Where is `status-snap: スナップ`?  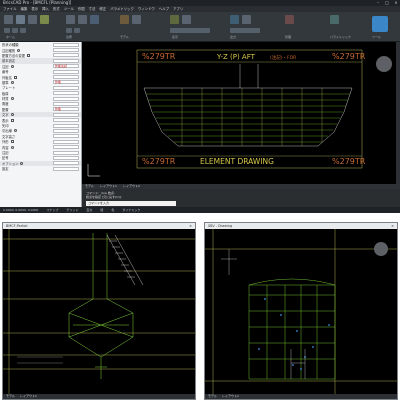 status-snap: スナップ is located at coordinates (52, 210).